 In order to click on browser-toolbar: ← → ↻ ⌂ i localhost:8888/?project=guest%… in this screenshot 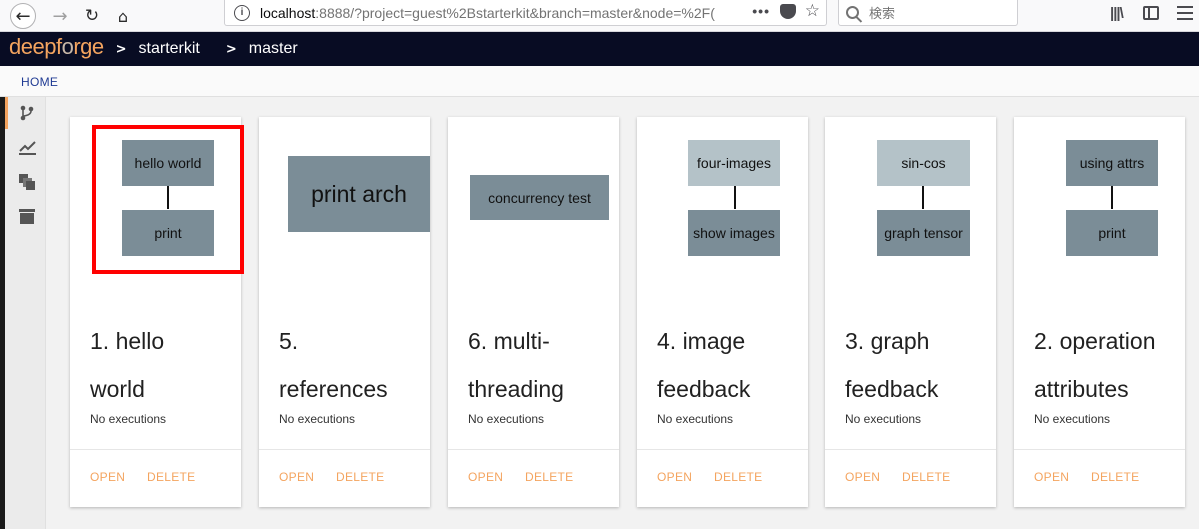, I will do `click(599, 16)`.